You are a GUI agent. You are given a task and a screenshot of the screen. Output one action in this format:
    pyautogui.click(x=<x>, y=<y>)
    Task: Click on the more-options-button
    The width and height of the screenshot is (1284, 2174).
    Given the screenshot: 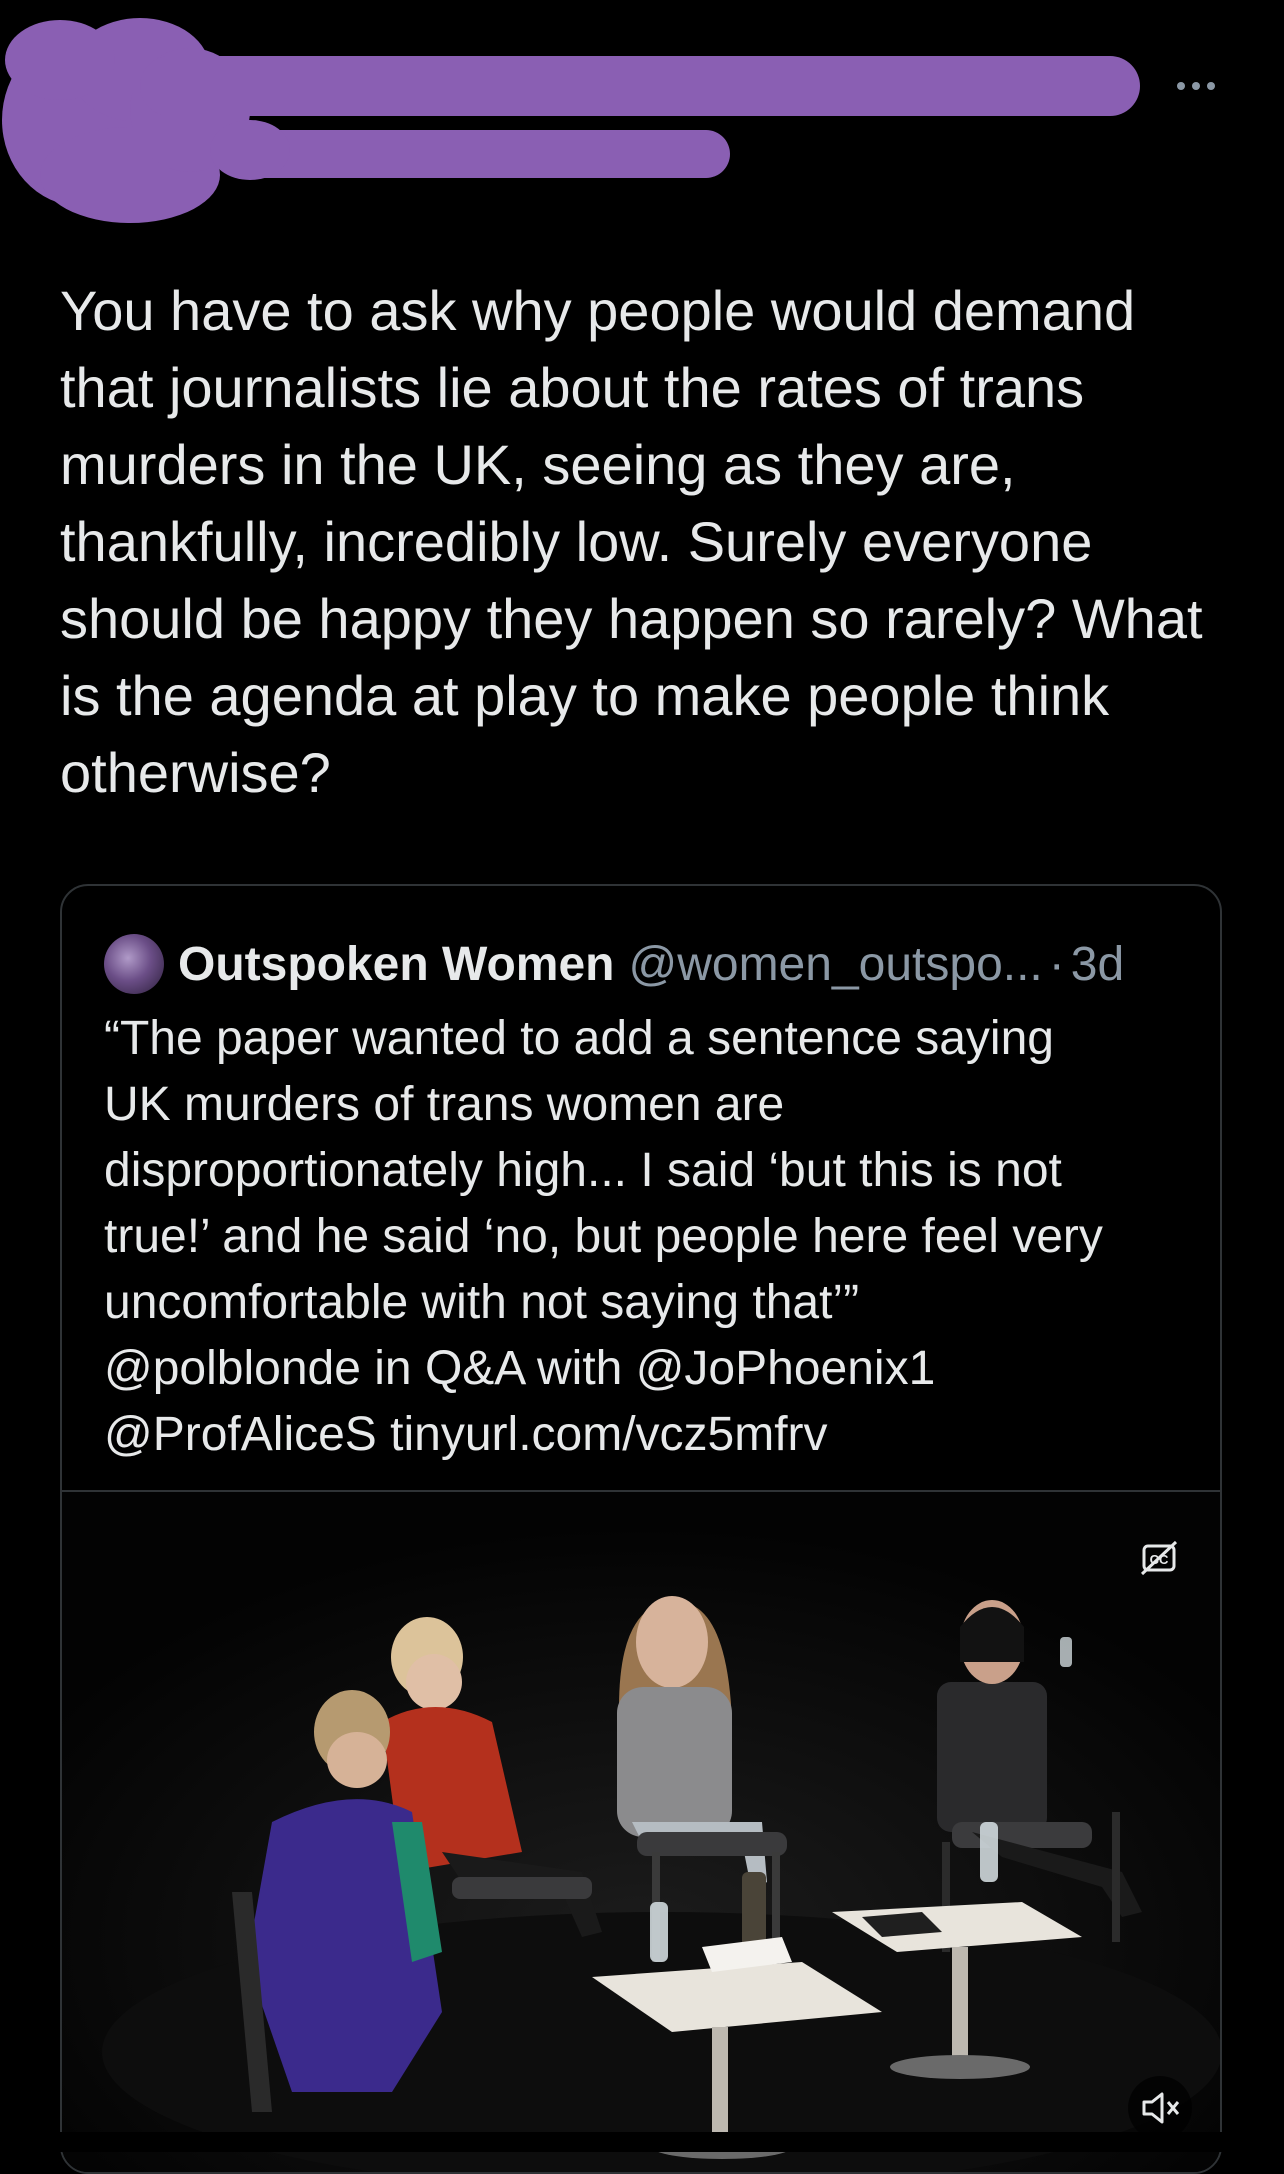 What is the action you would take?
    pyautogui.click(x=1196, y=86)
    